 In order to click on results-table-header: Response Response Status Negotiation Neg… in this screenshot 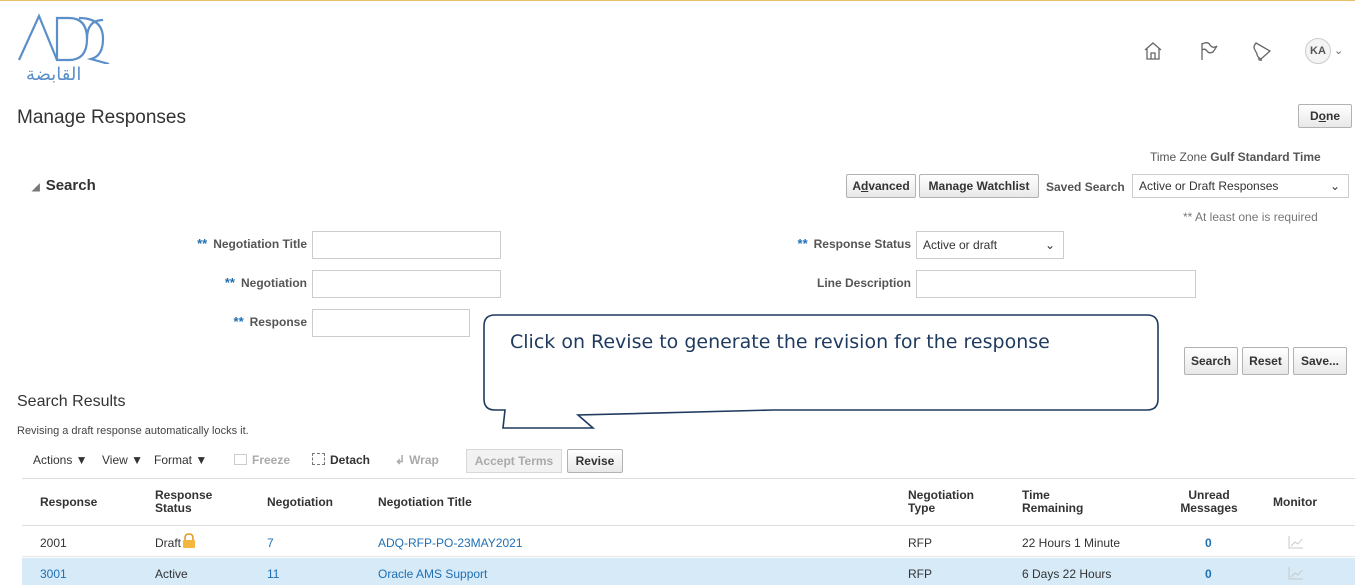, I will do `click(688, 502)`.